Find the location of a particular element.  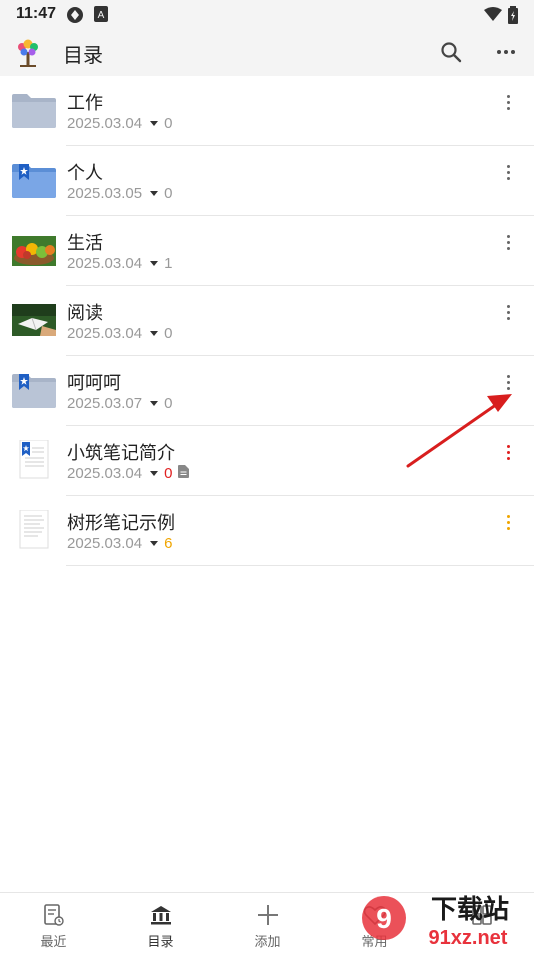

list-item-life: 生活 2025.03.04 1 is located at coordinates (267, 251).